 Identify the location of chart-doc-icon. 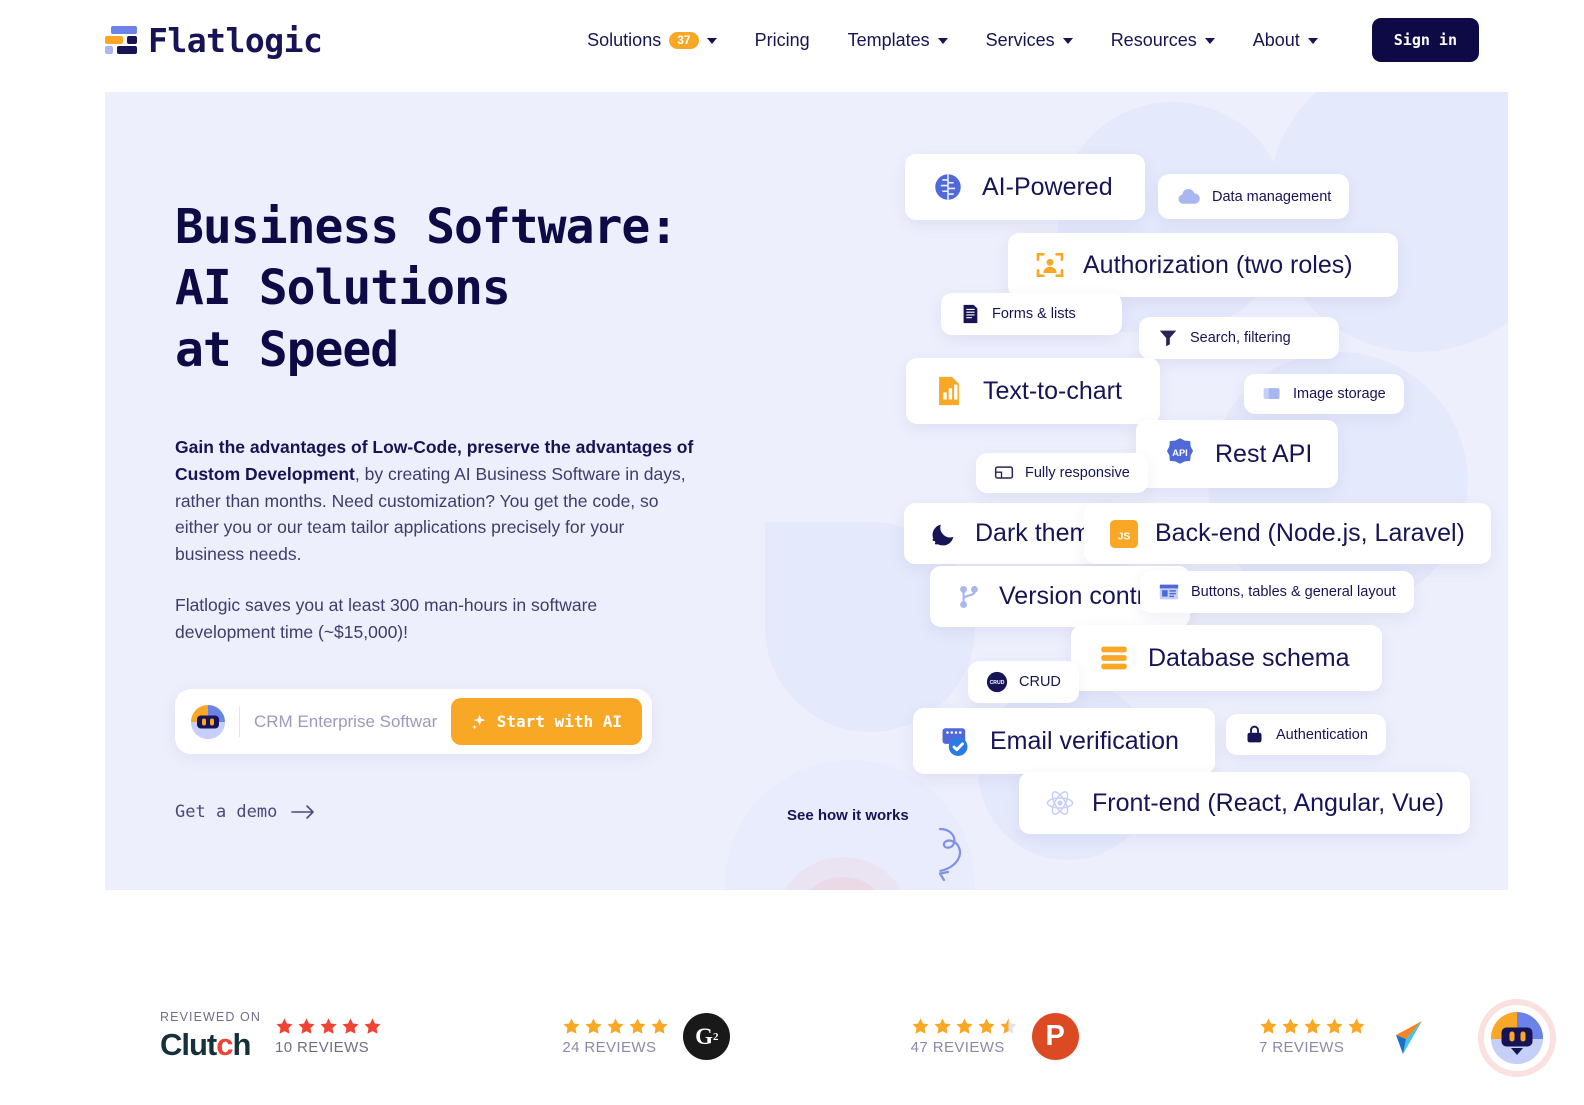
(949, 391).